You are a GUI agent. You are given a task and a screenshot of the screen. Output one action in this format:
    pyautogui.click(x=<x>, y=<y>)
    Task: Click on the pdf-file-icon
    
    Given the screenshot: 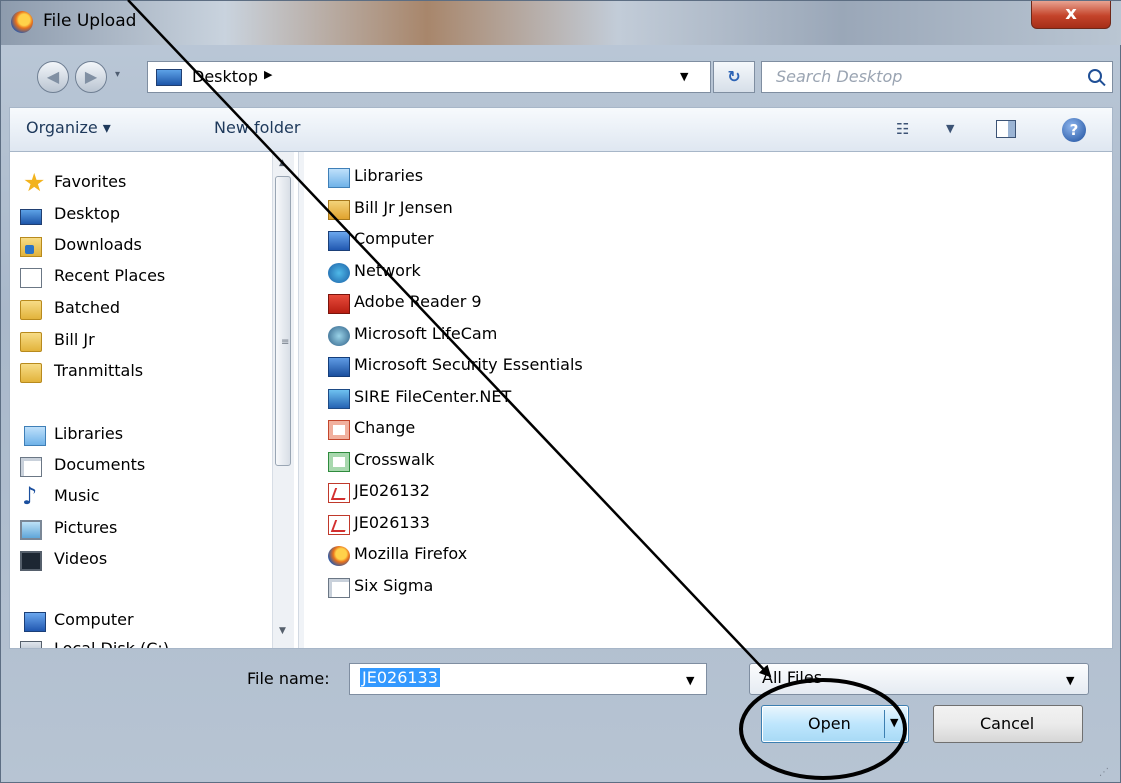 What is the action you would take?
    pyautogui.click(x=339, y=493)
    